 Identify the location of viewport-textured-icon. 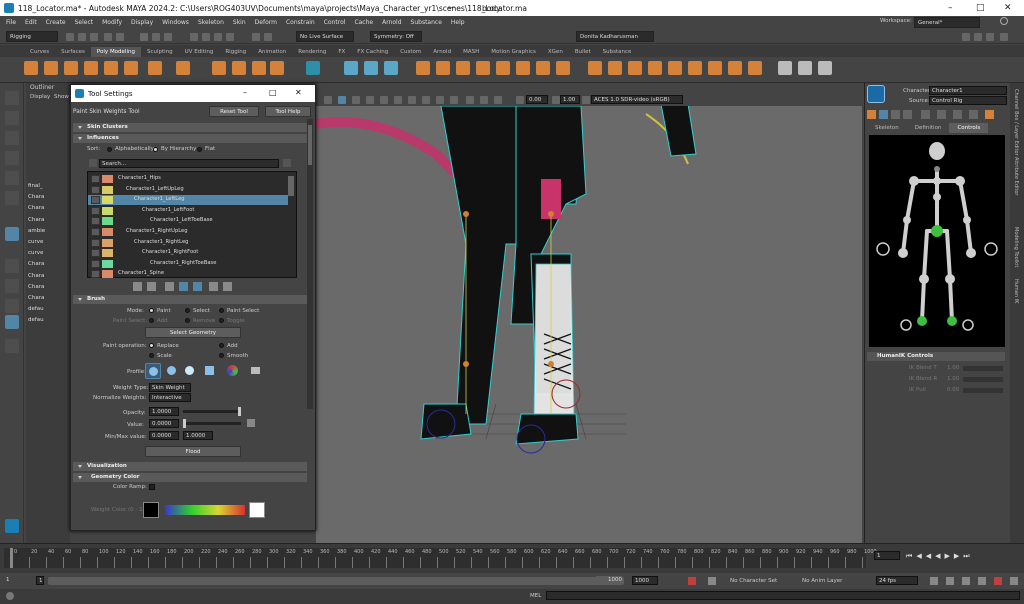
(370, 100).